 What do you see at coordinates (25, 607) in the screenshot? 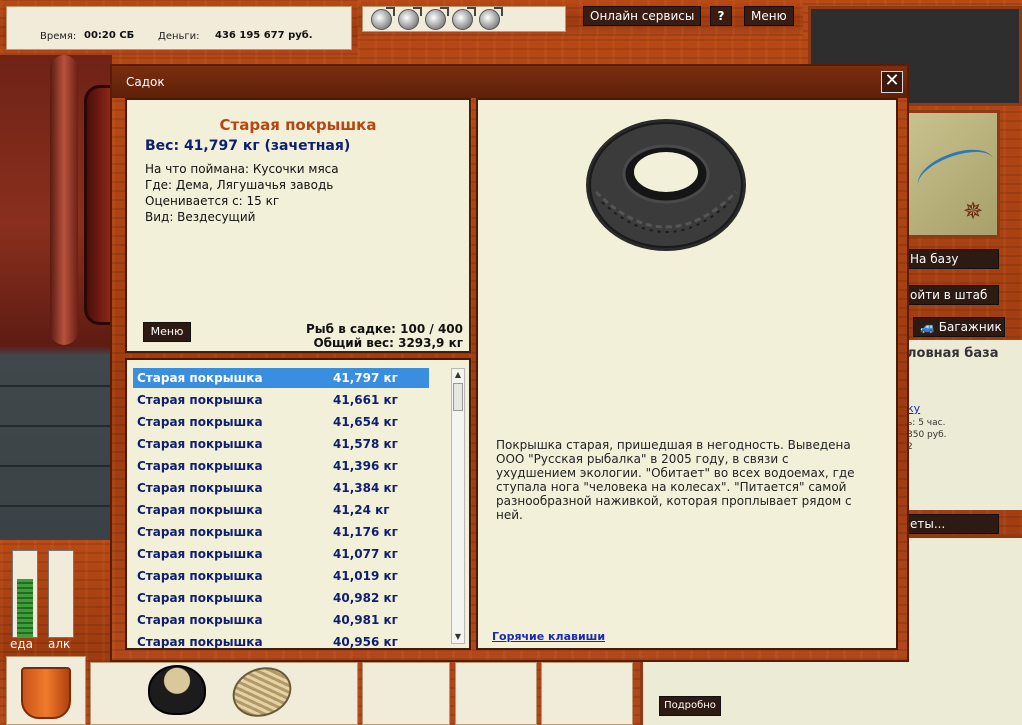
I see `food-meter-fill` at bounding box center [25, 607].